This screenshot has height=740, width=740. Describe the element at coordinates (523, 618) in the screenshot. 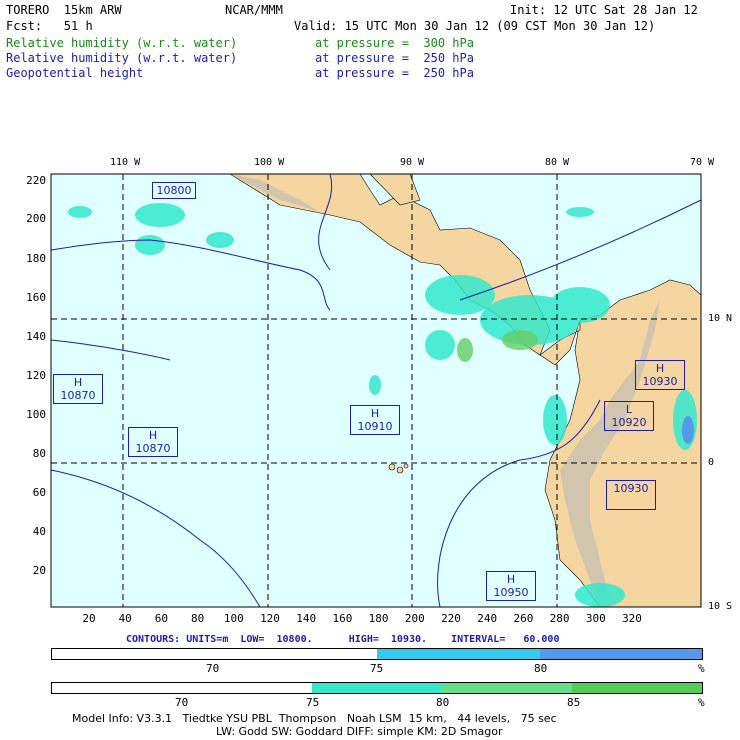

I see `x-tick-label: 260` at that location.